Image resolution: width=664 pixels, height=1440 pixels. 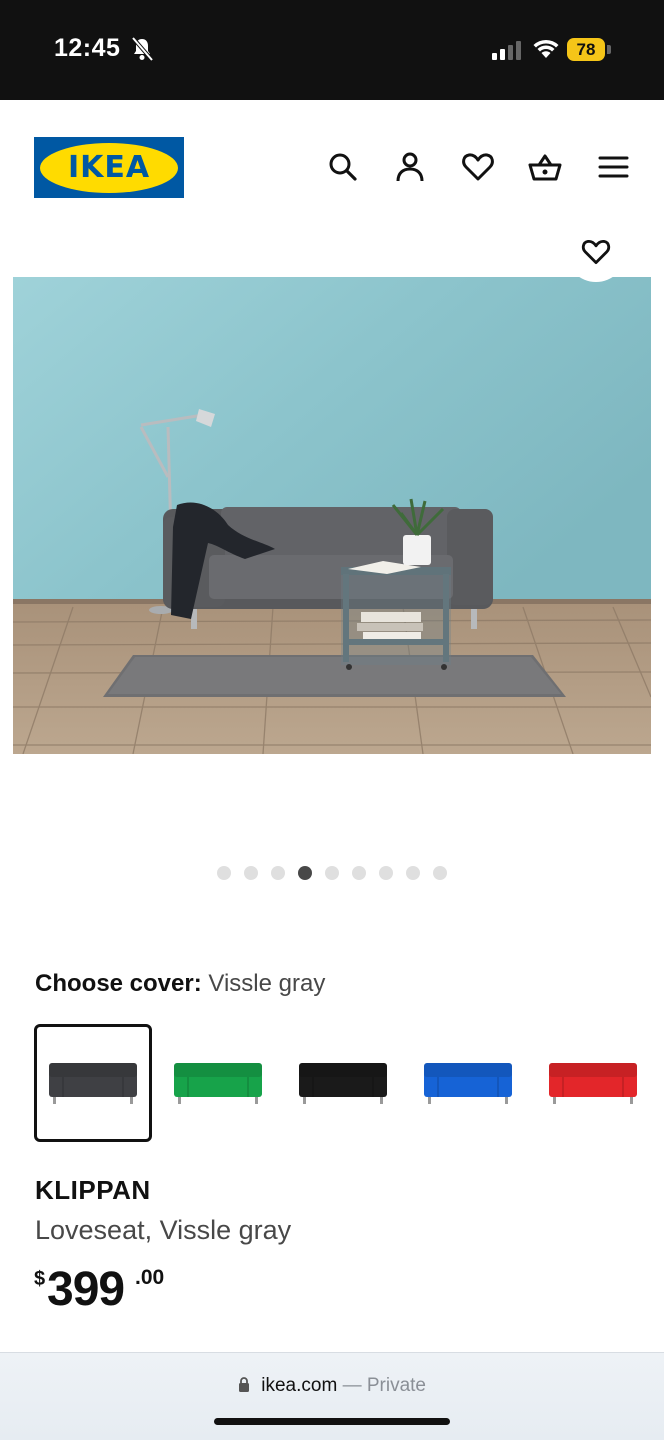 I want to click on bell-slash-icon, so click(x=142, y=49).